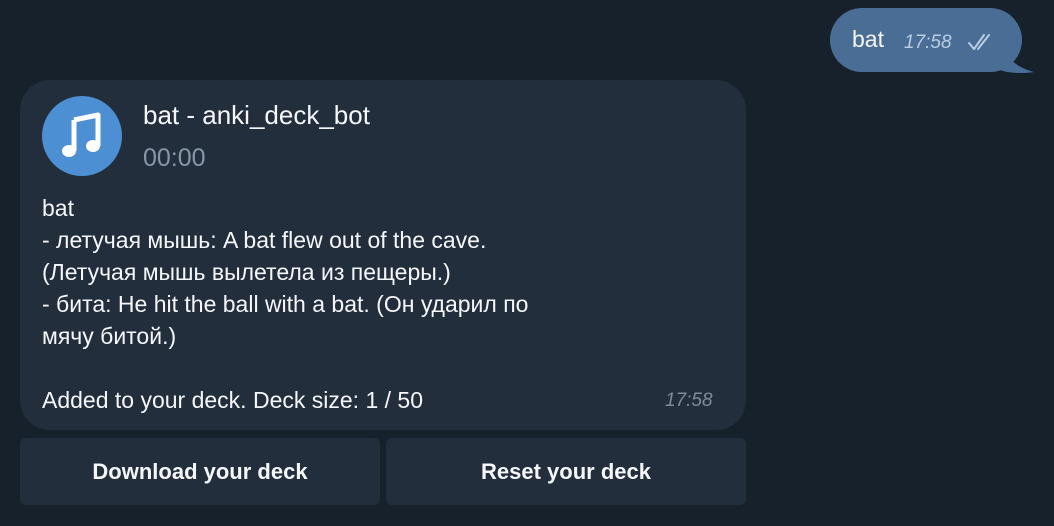 This screenshot has width=1054, height=526. I want to click on outgoing-message-bubble: bat 17:58, so click(926, 40).